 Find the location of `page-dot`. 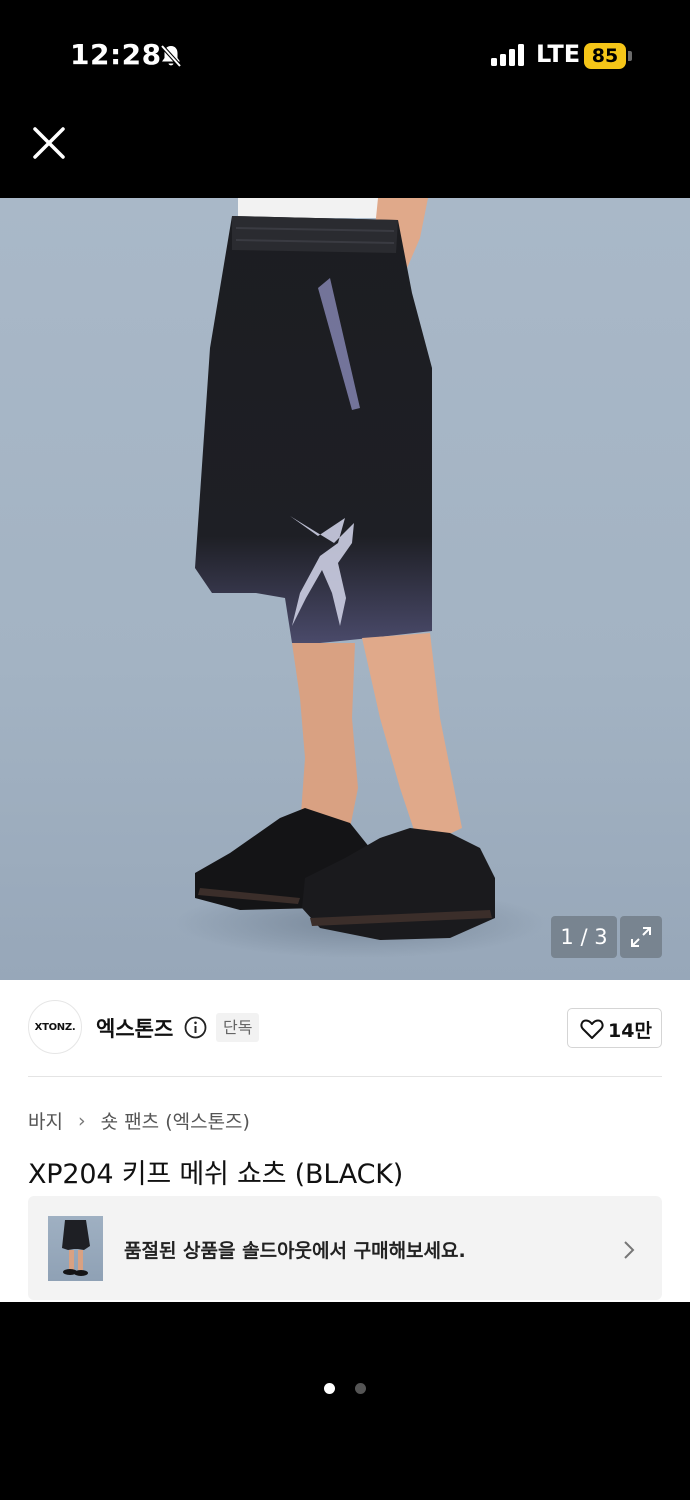

page-dot is located at coordinates (360, 1388).